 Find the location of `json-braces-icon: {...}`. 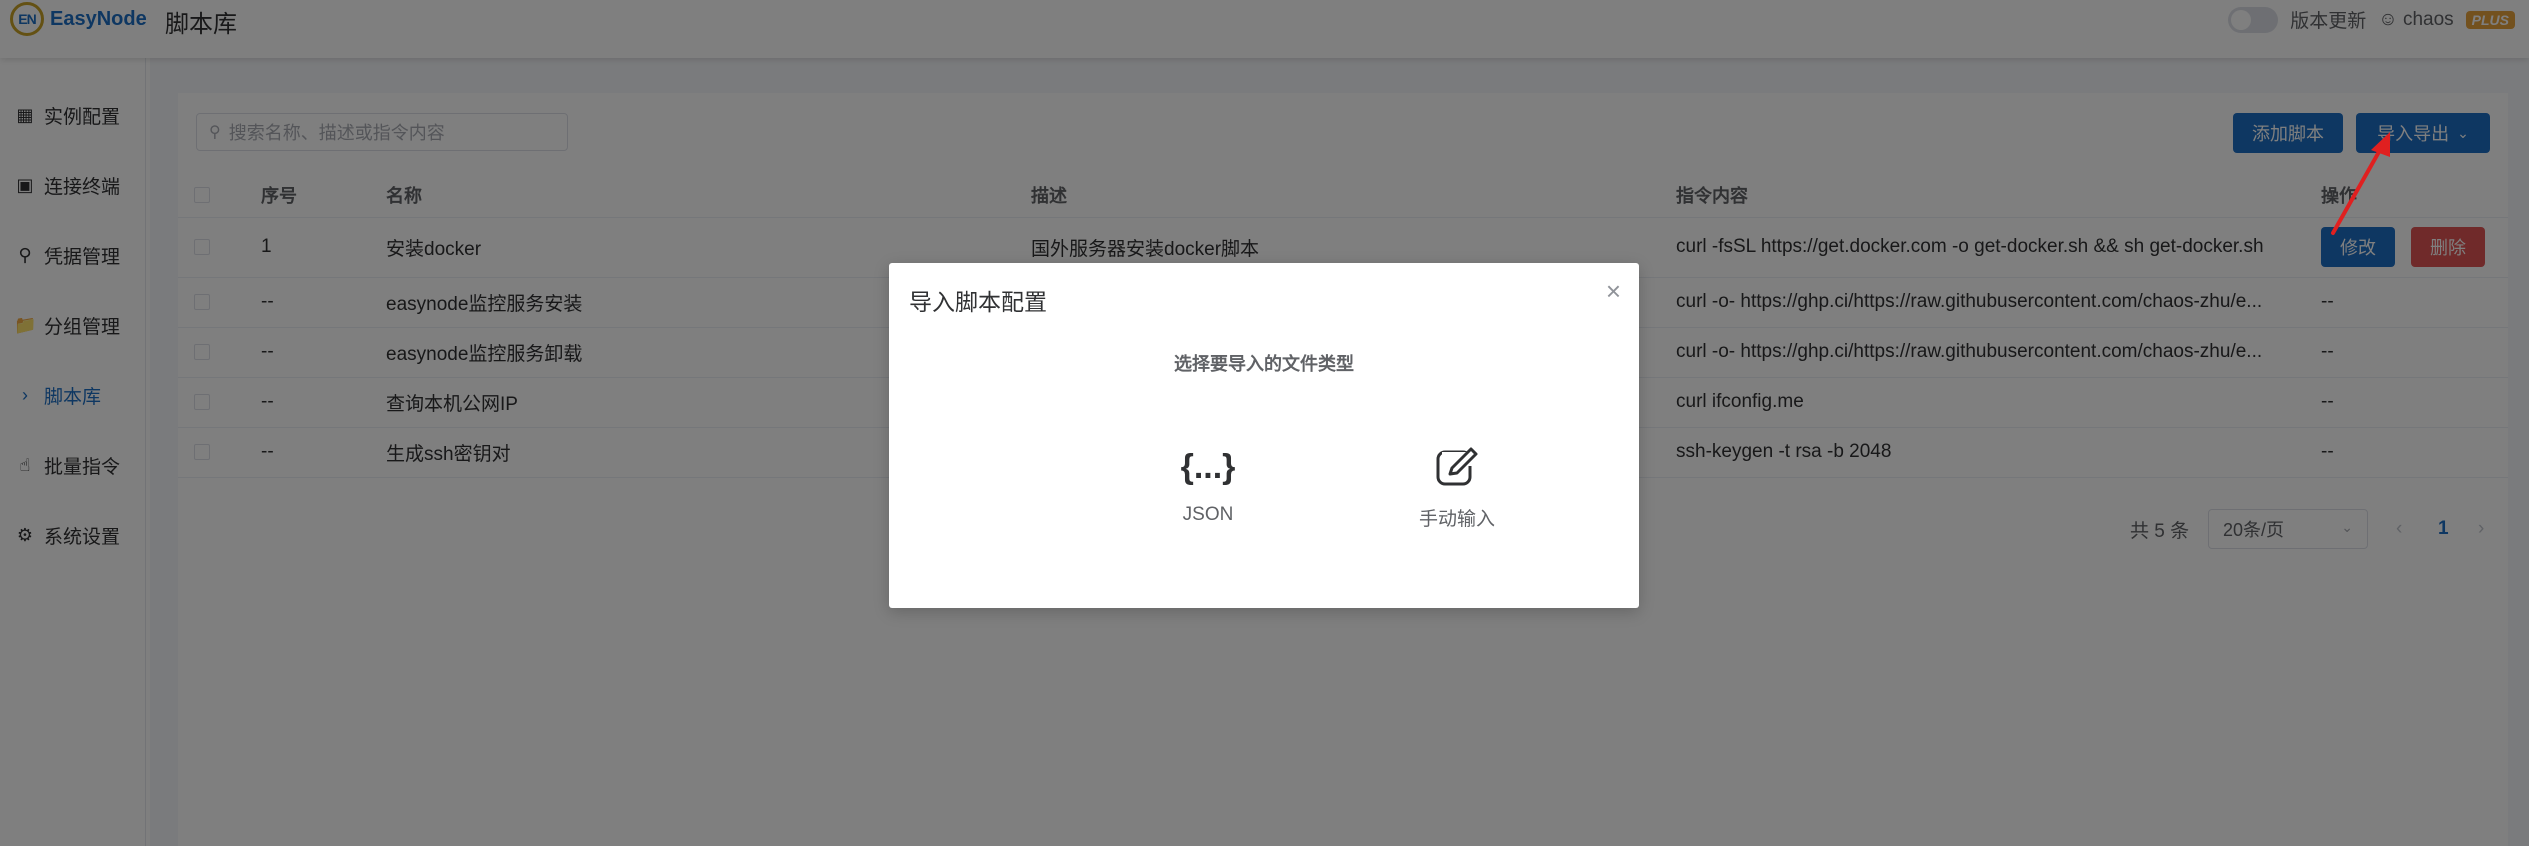

json-braces-icon: {...} is located at coordinates (1208, 466).